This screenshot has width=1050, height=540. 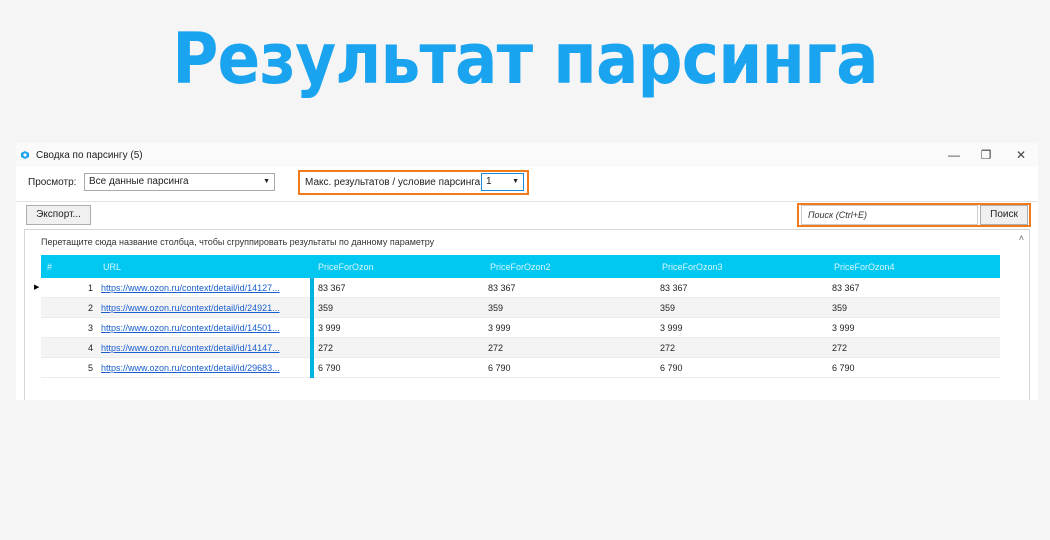 I want to click on column-header-index: #, so click(x=69, y=266).